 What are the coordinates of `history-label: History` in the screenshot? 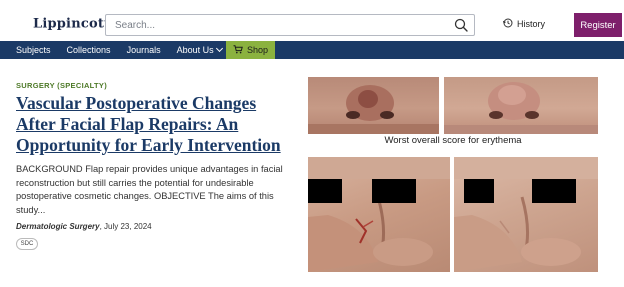 It's located at (531, 24).